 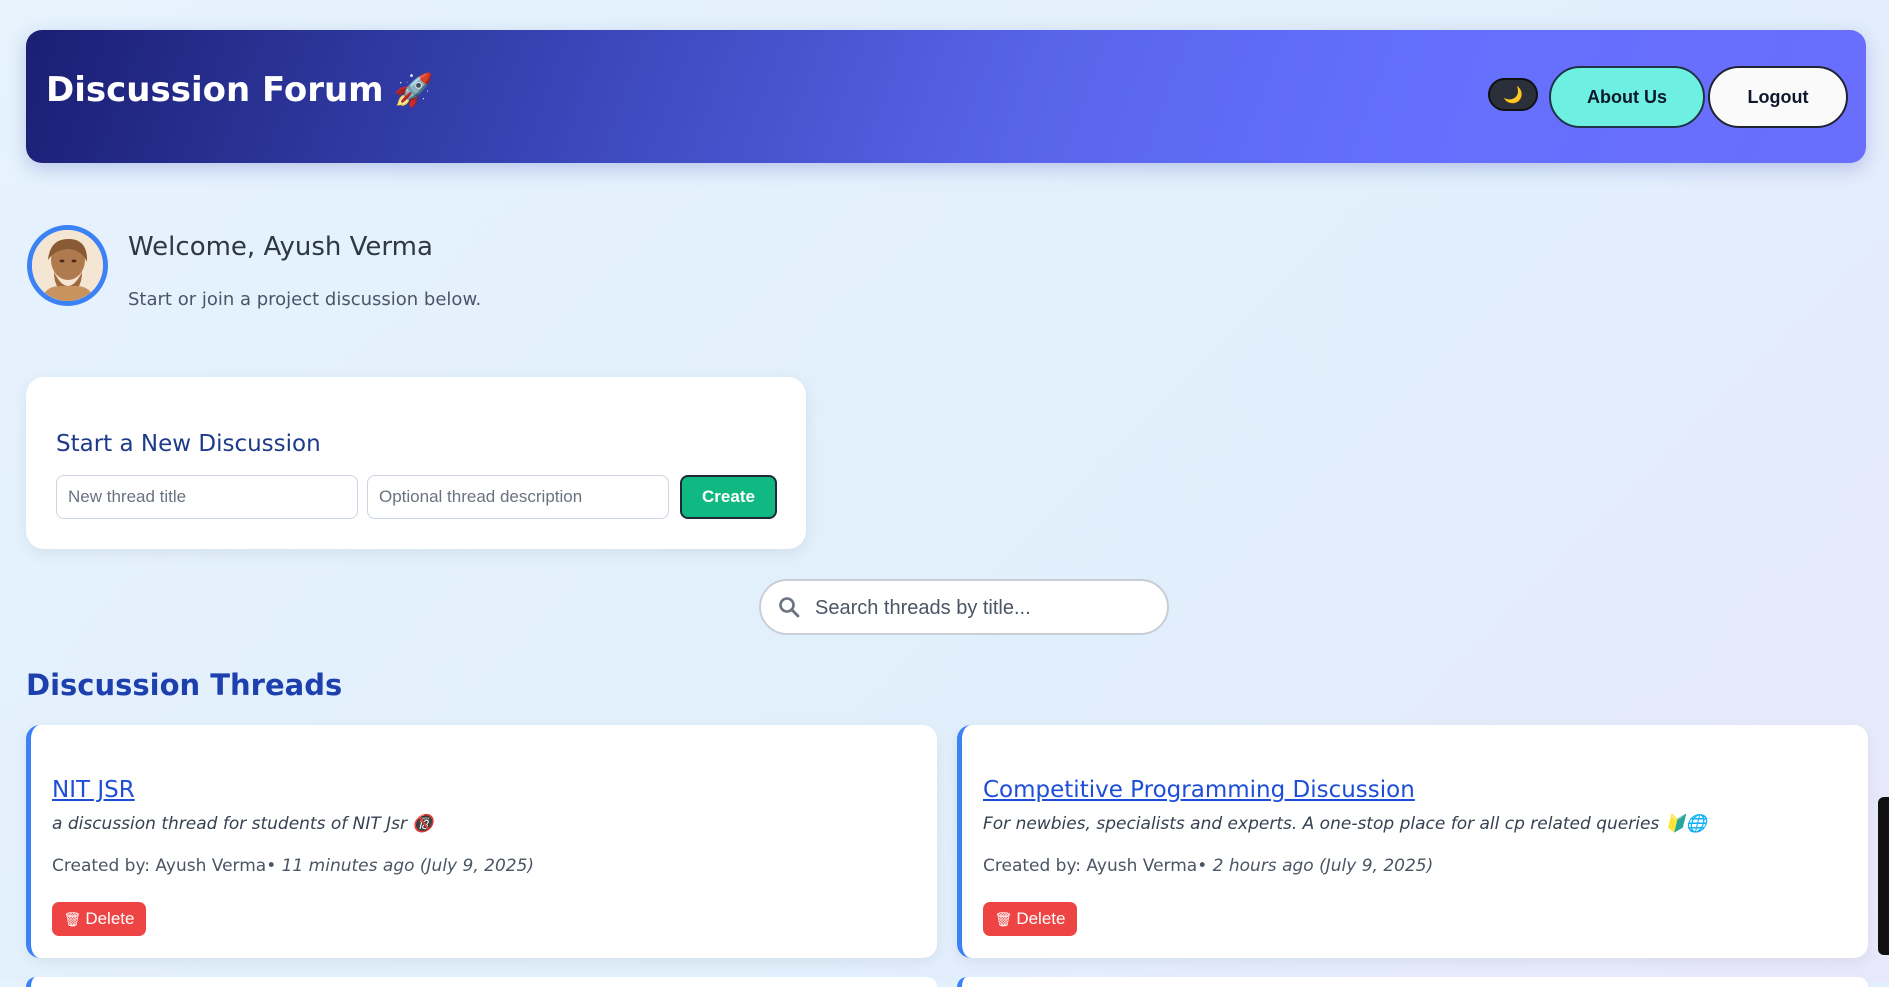 I want to click on logout-button: Logout, so click(x=1778, y=97).